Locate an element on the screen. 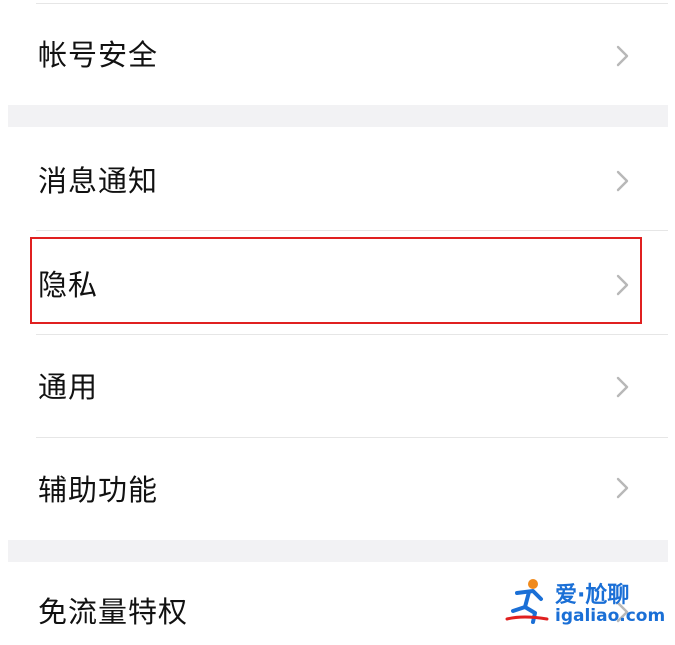 This screenshot has width=675, height=645. row-label-data-saver: 免流量特权 is located at coordinates (113, 612).